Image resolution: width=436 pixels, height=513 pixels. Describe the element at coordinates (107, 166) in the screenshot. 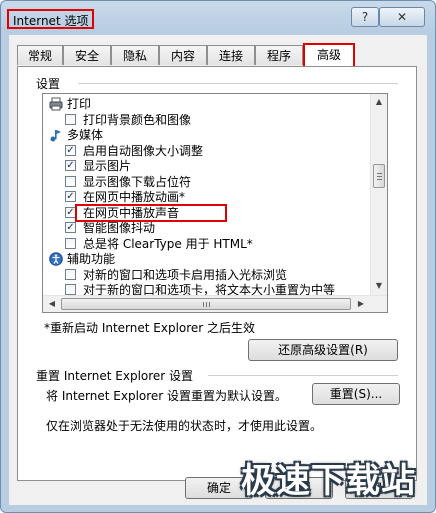

I see `checkbox-label: 显示图片` at that location.